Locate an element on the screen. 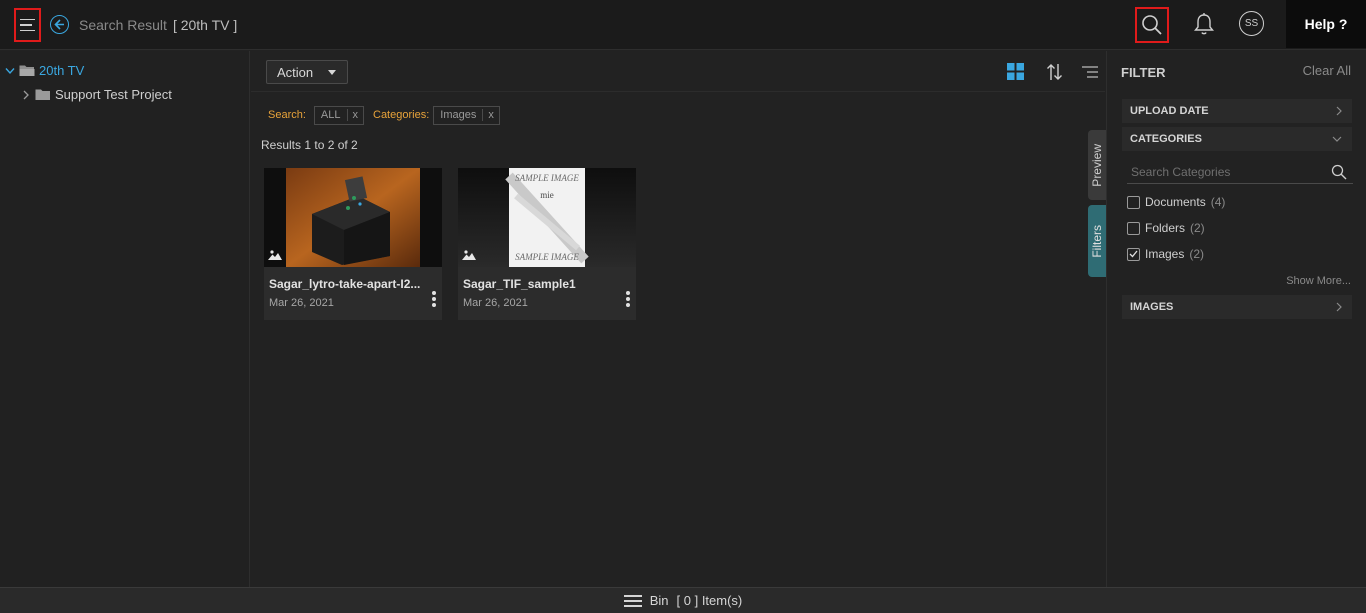  tab-filters-label: Filters is located at coordinates (1097, 241).